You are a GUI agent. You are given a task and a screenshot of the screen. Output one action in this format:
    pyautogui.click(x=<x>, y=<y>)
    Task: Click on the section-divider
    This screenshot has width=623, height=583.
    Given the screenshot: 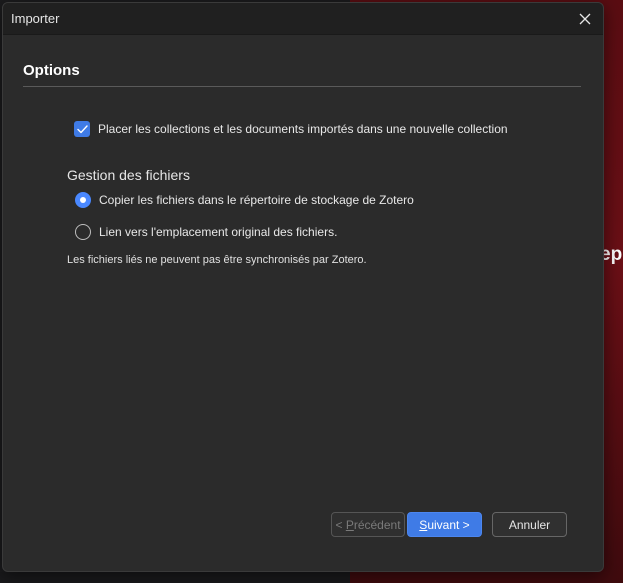 What is the action you would take?
    pyautogui.click(x=302, y=86)
    